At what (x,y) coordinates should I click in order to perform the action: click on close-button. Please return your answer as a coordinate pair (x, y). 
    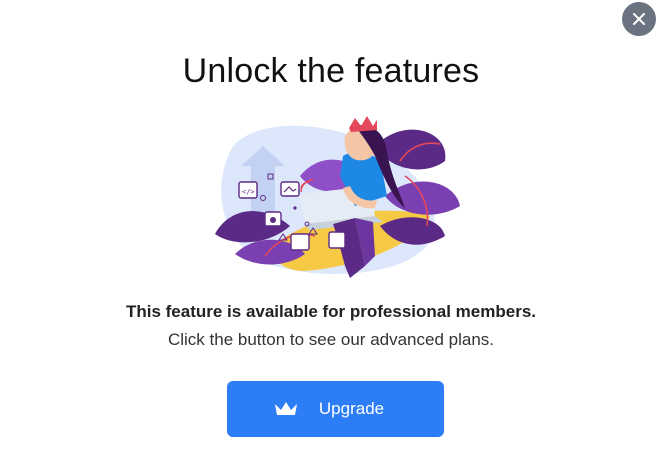
    Looking at the image, I should click on (639, 19).